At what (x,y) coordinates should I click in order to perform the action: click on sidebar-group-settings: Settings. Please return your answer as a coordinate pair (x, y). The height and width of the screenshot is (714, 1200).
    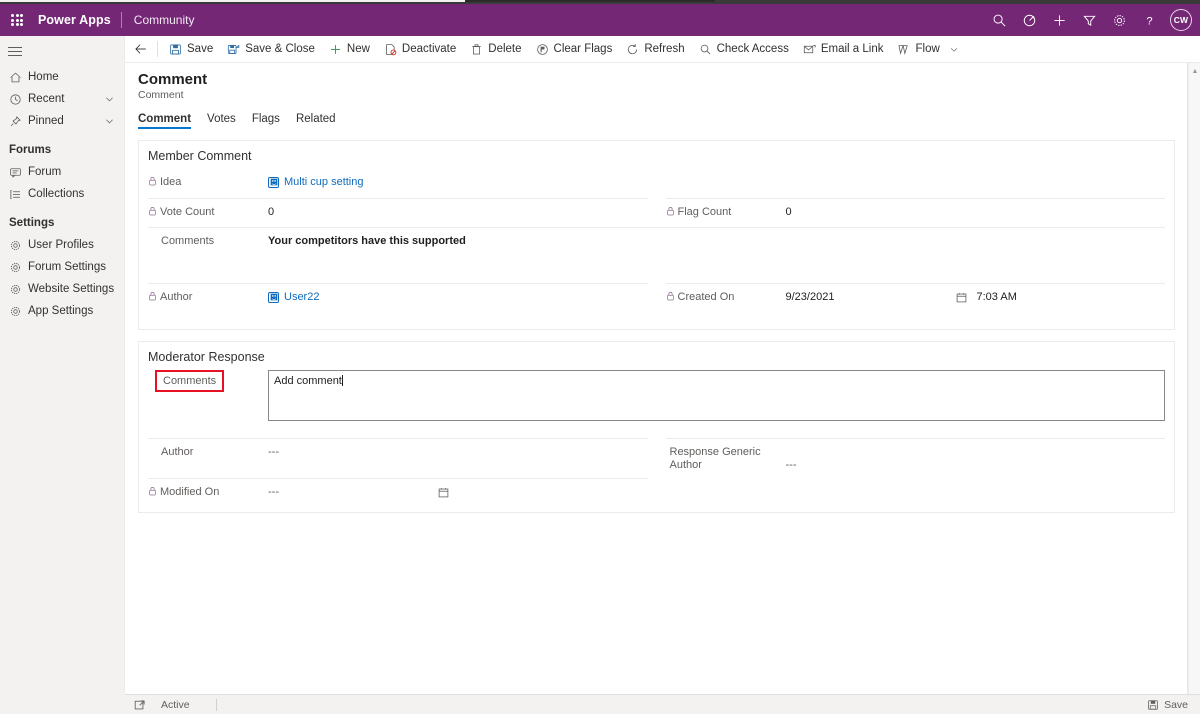
    Looking at the image, I should click on (32, 223).